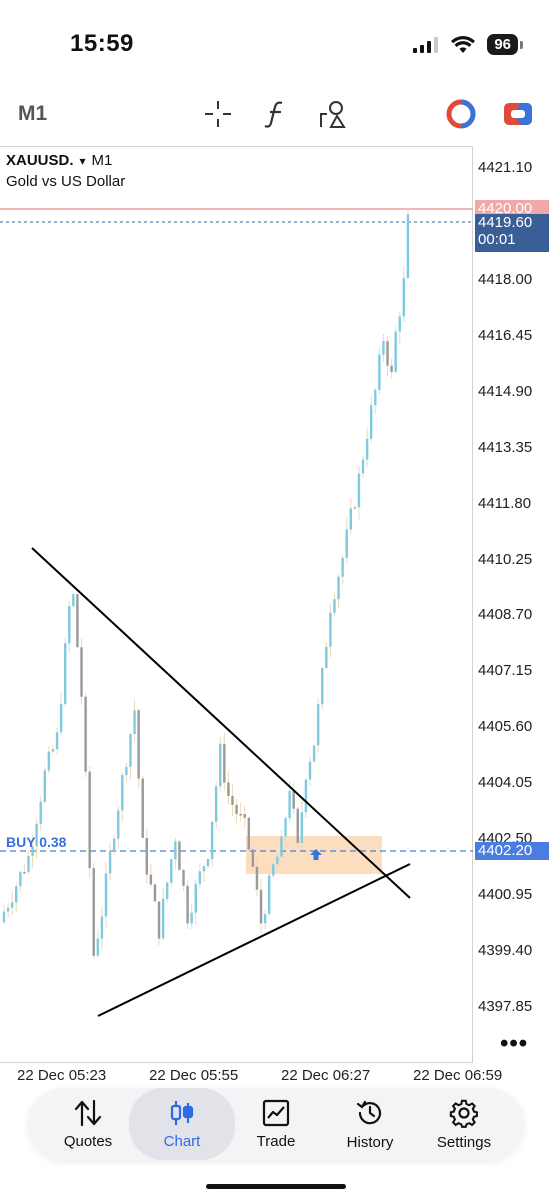 This screenshot has width=552, height=1200. Describe the element at coordinates (505, 167) in the screenshot. I see `price-axis-label: 4421.10` at that location.